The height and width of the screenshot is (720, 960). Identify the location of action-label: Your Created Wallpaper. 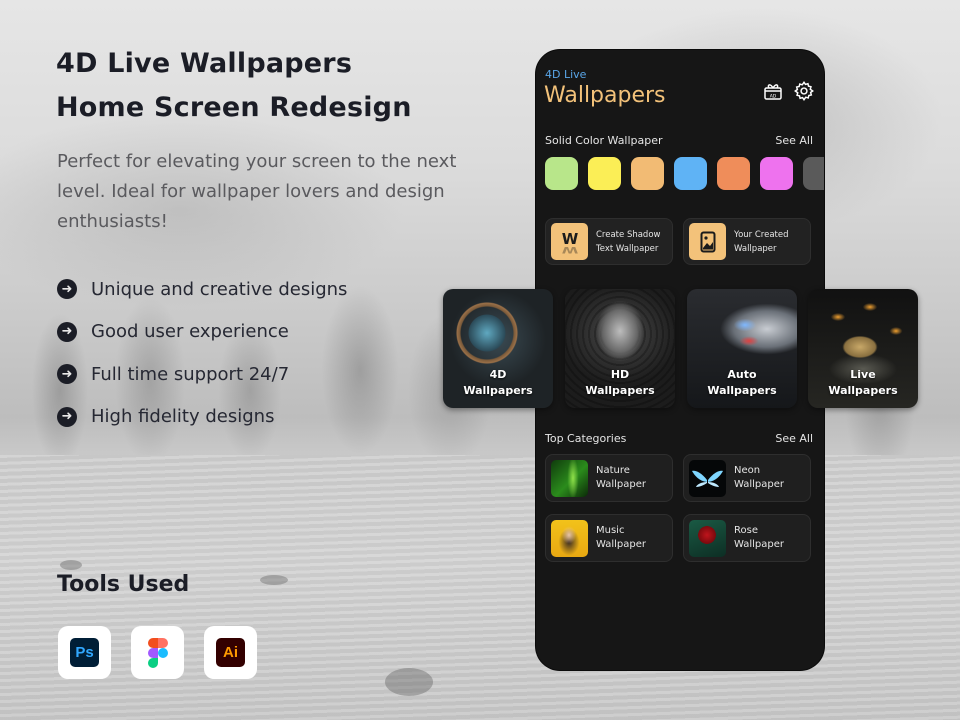
(761, 241).